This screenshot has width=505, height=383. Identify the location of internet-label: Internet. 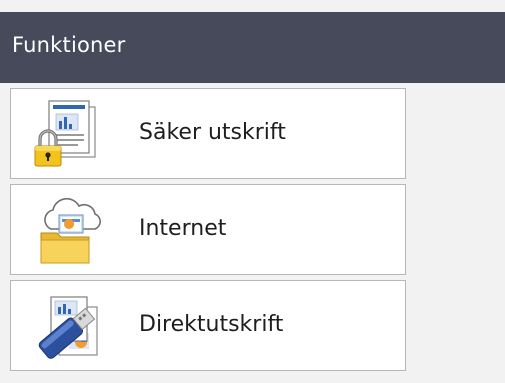
(183, 228).